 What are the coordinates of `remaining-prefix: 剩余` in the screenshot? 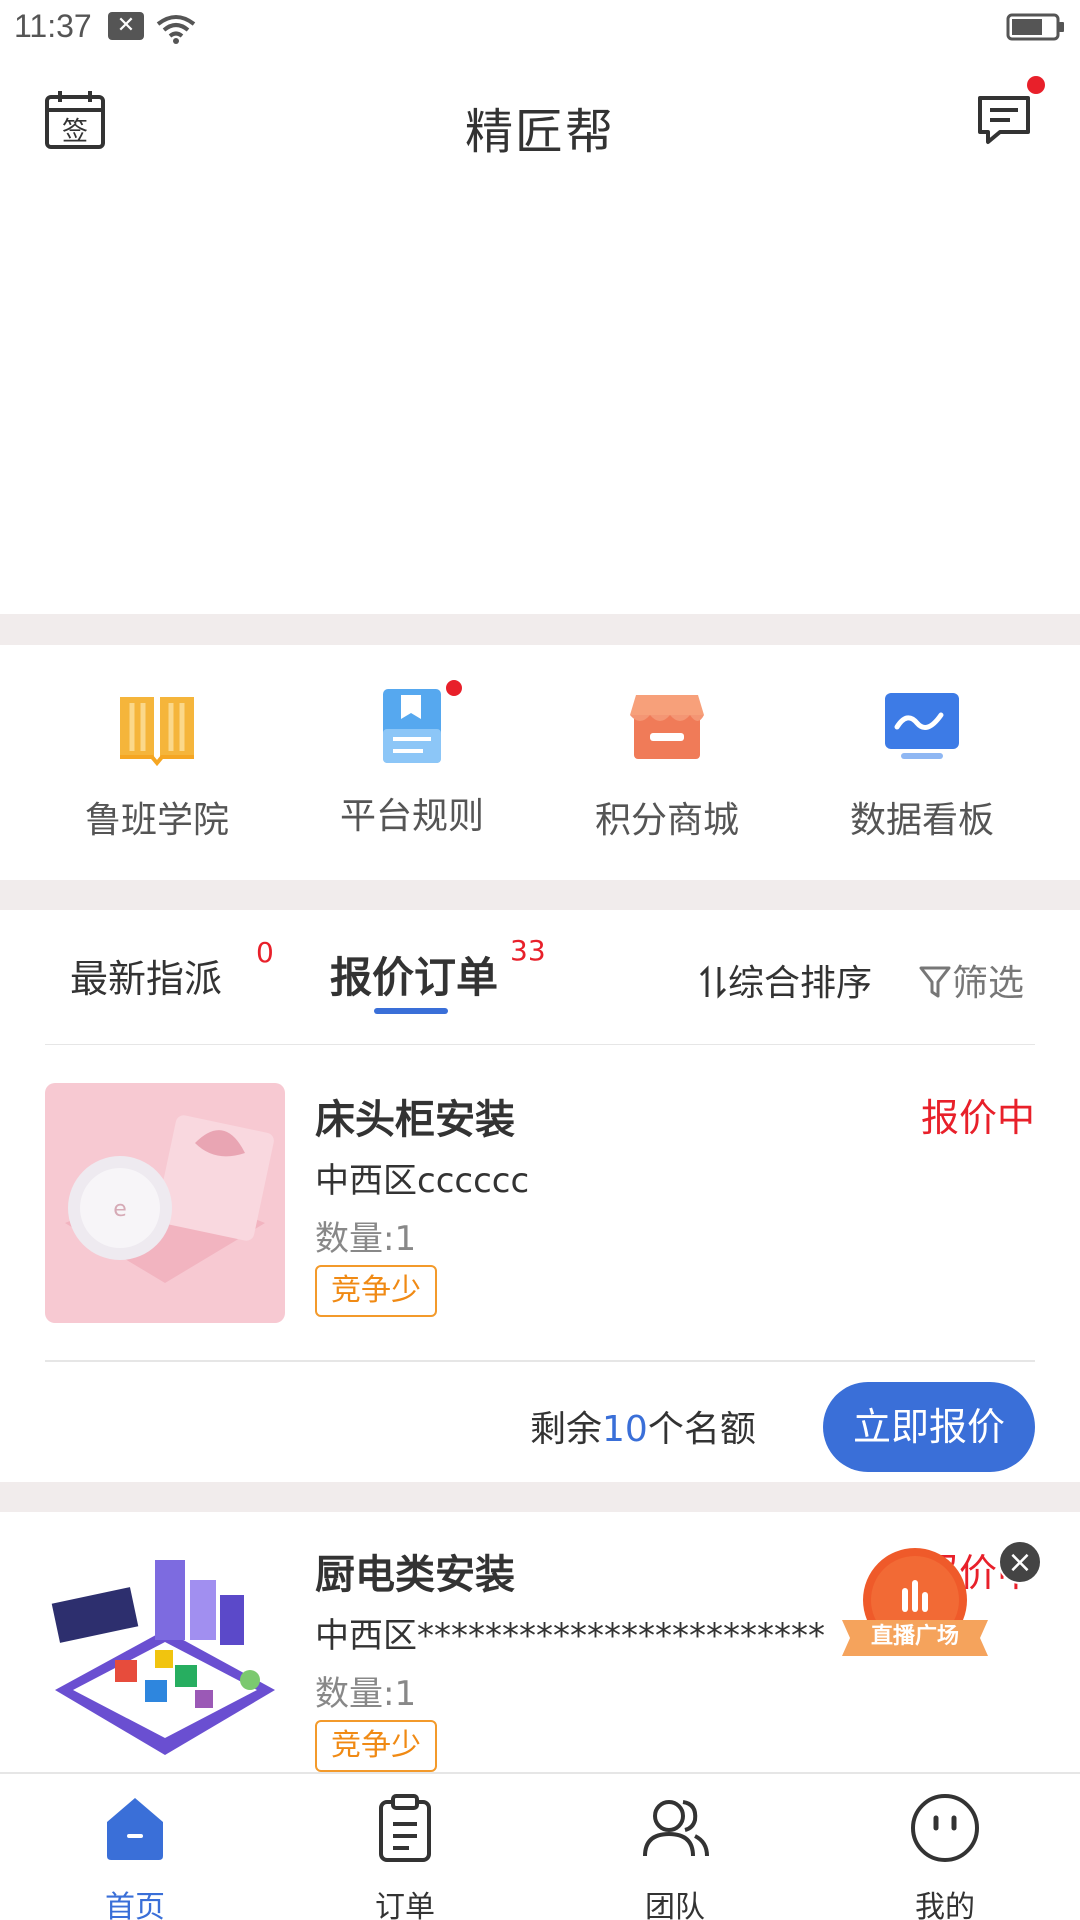 It's located at (566, 1429).